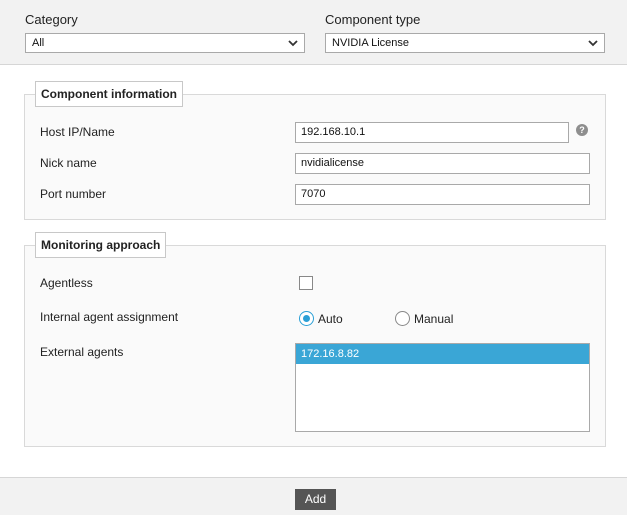  I want to click on category-value: All, so click(38, 43).